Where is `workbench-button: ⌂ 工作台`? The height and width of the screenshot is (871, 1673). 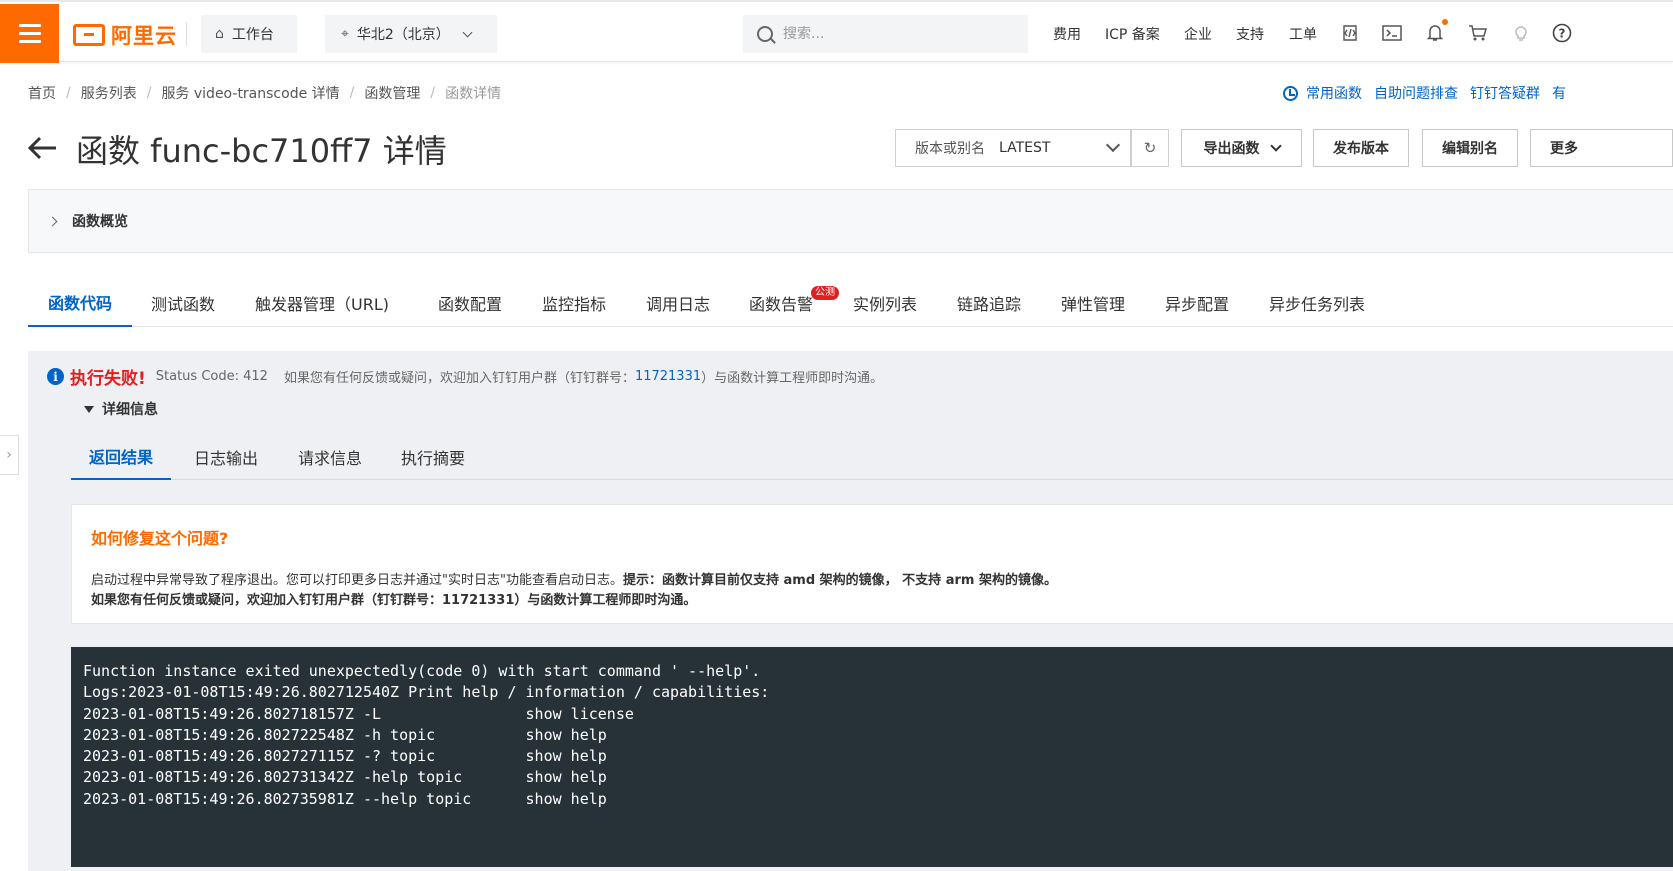 workbench-button: ⌂ 工作台 is located at coordinates (249, 34).